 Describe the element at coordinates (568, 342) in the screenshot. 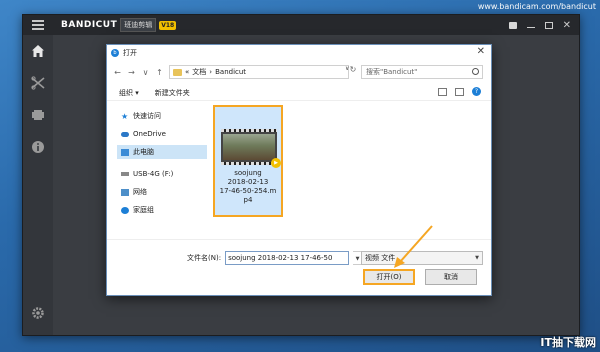

I see `watermark-logo: IT抽下载网` at that location.